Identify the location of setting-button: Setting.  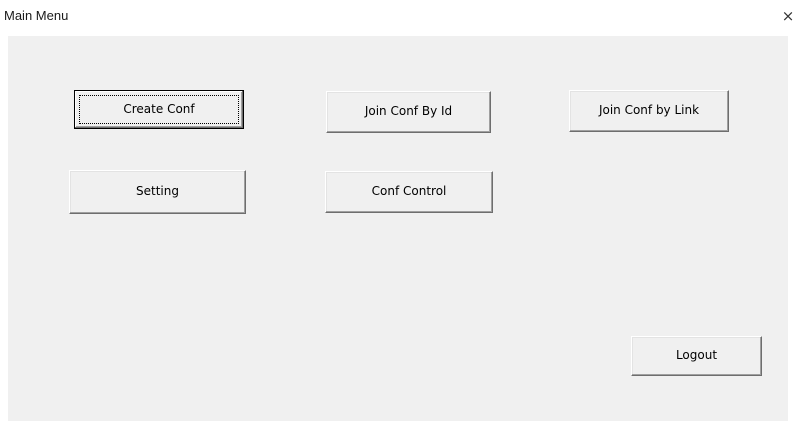
(157, 192).